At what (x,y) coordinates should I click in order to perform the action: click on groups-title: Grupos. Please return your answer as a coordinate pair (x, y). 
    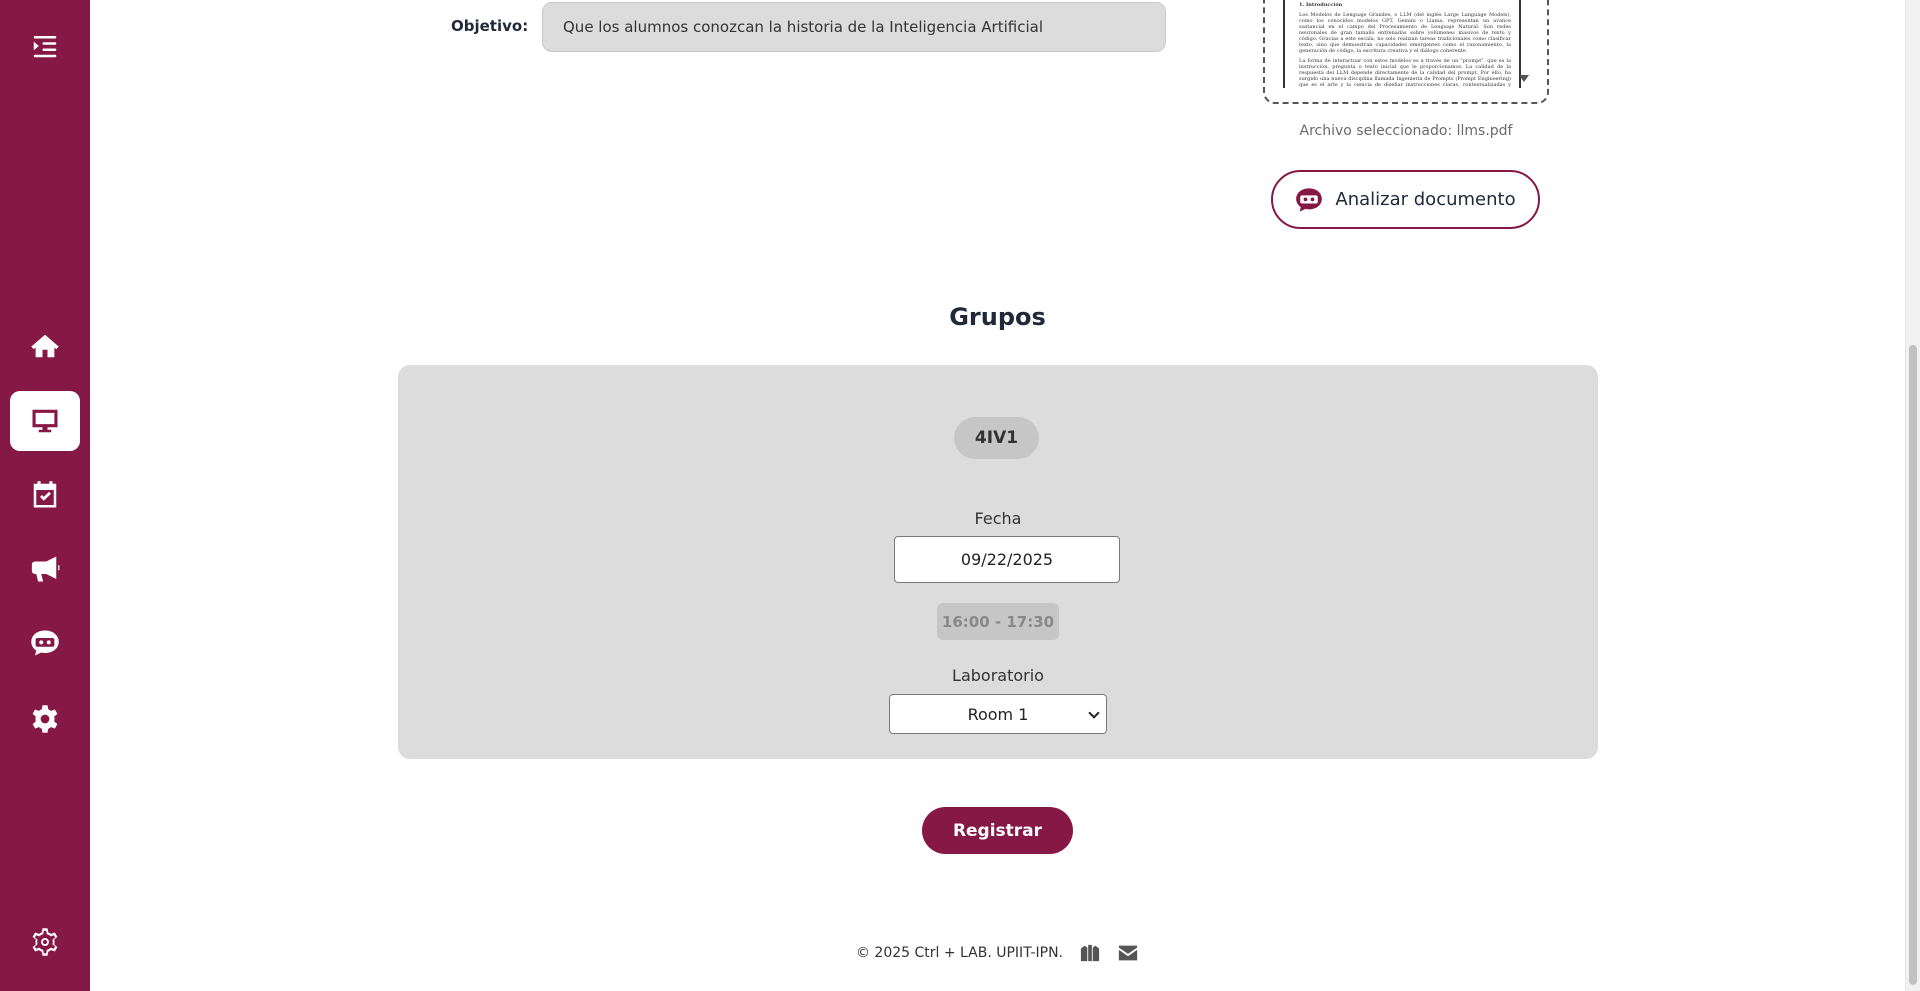
    Looking at the image, I should click on (997, 317).